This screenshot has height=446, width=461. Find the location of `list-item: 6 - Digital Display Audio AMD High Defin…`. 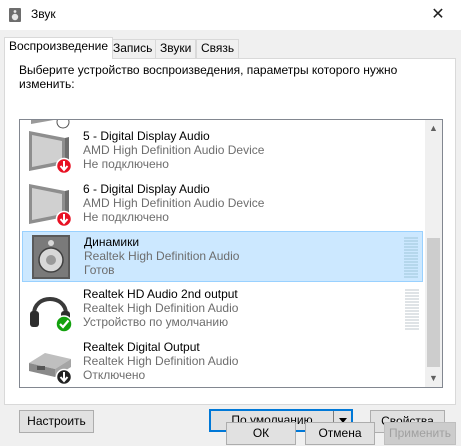

list-item: 6 - Digital Display Audio AMD High Defin… is located at coordinates (222, 204).